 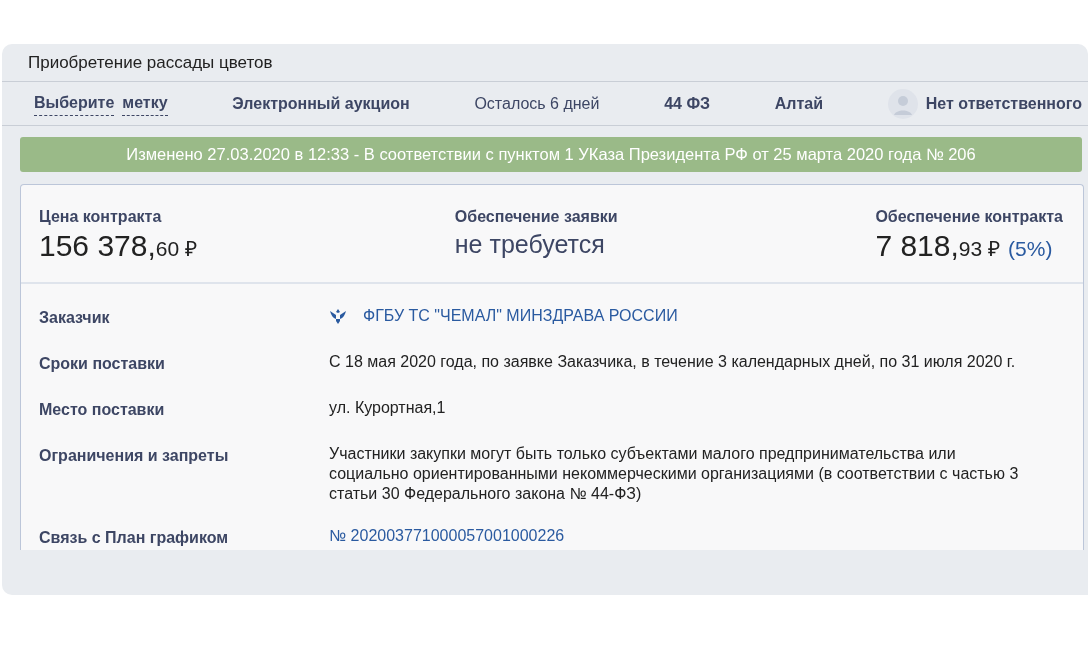 What do you see at coordinates (101, 216) in the screenshot?
I see `summary-label: Цена контракта` at bounding box center [101, 216].